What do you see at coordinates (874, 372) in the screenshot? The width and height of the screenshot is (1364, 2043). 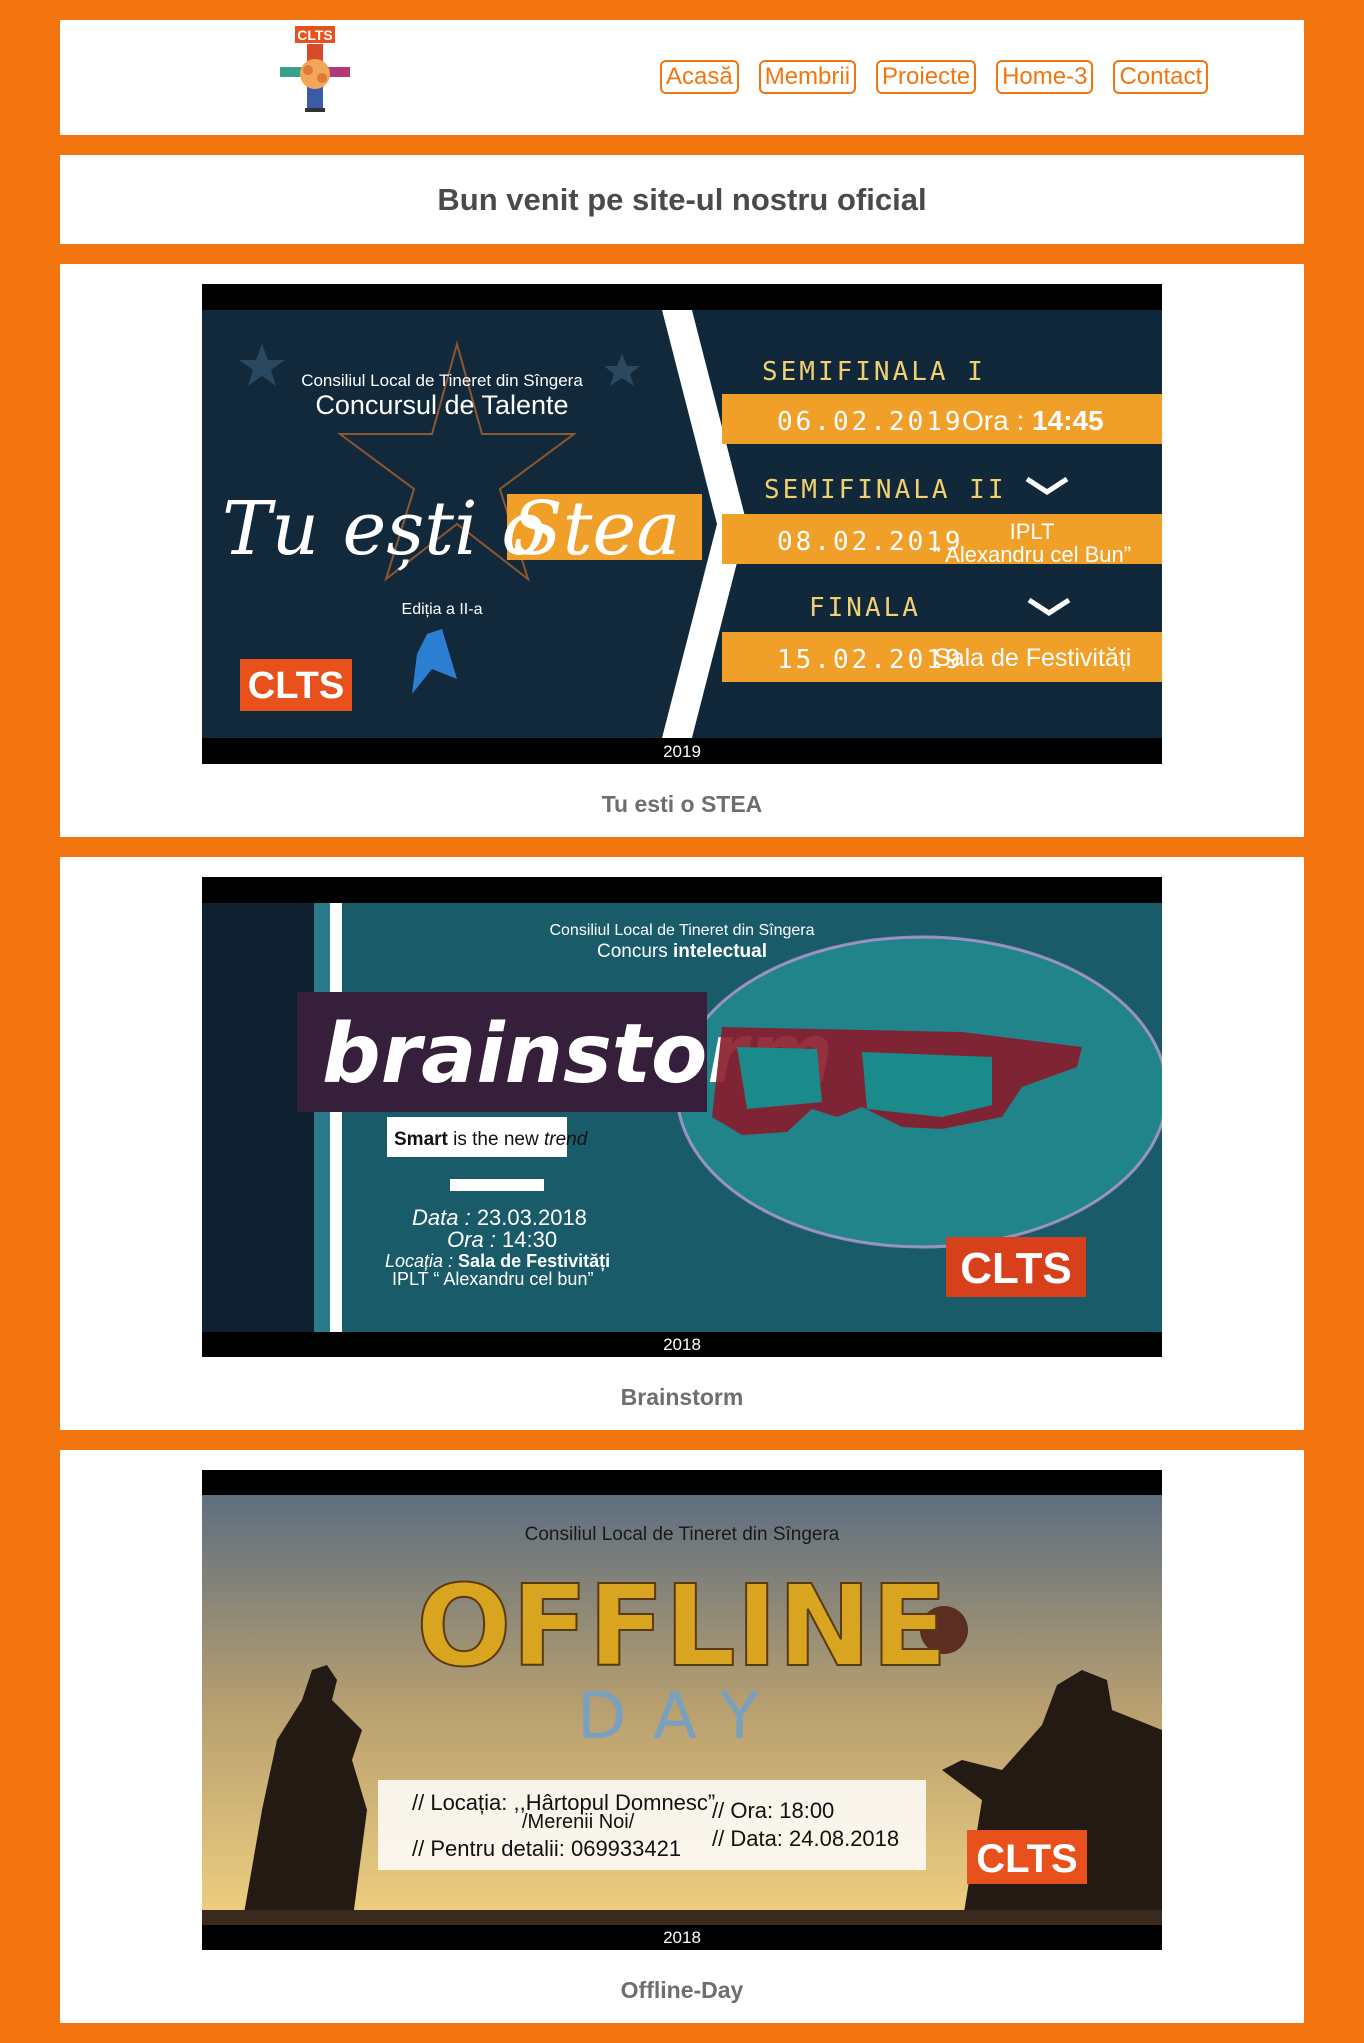 I see `poster1-stage-1: SEMIFINALA I` at bounding box center [874, 372].